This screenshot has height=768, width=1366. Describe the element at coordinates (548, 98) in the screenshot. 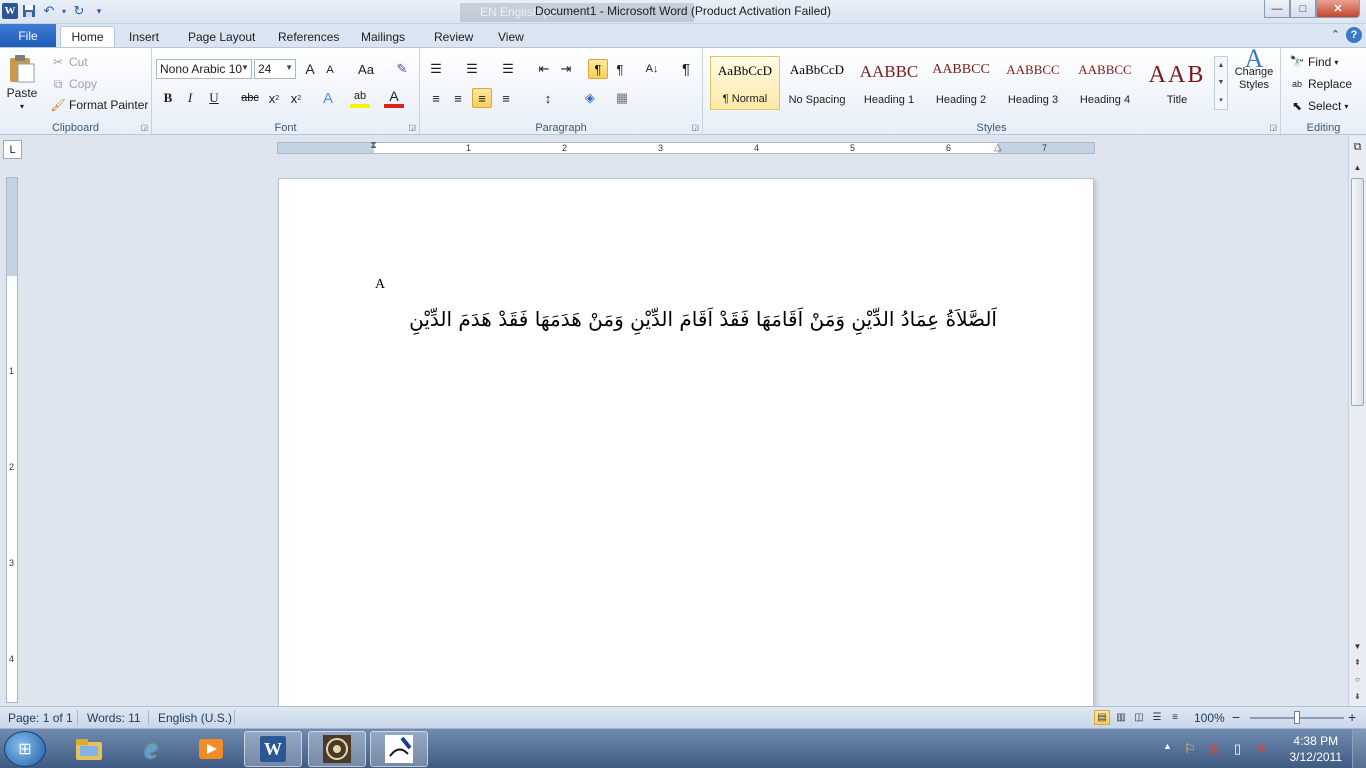

I see `line-spacing-button: ↕` at that location.